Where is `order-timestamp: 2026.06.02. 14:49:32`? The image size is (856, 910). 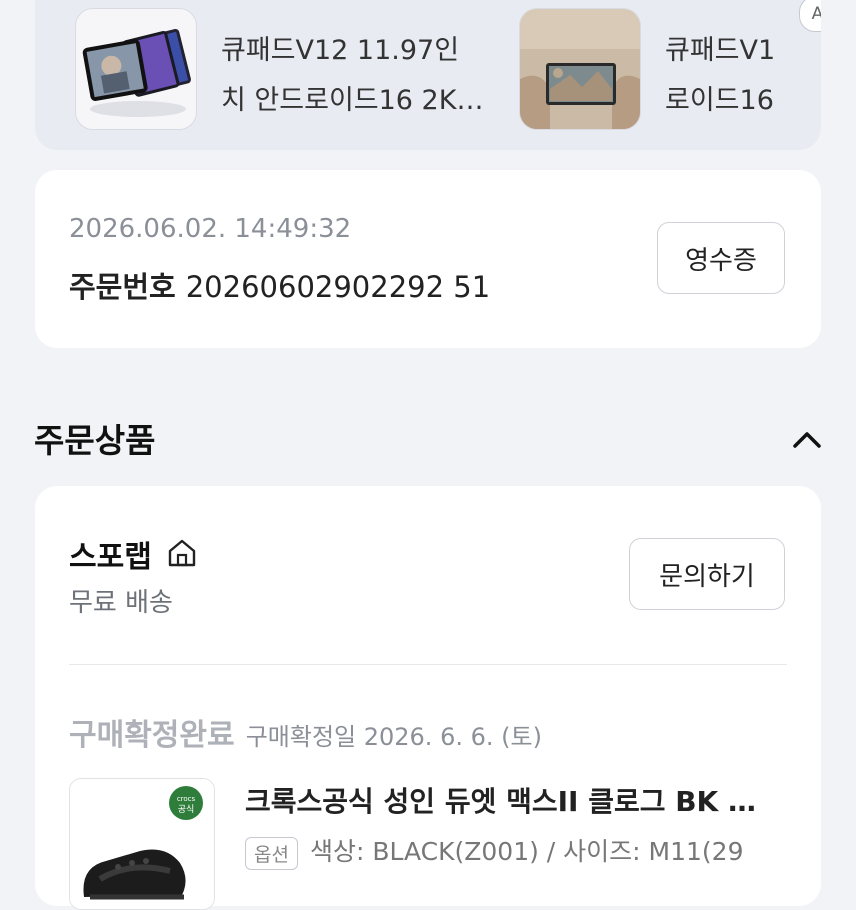 order-timestamp: 2026.06.02. 14:49:32 is located at coordinates (210, 229).